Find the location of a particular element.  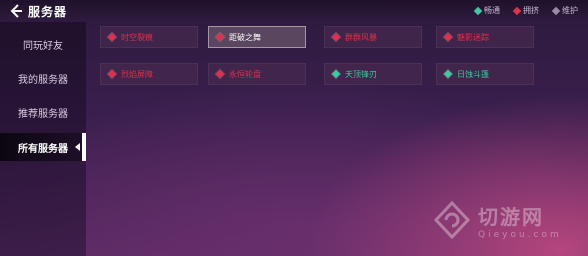

server-button: 日蚀斗篷 is located at coordinates (485, 74).